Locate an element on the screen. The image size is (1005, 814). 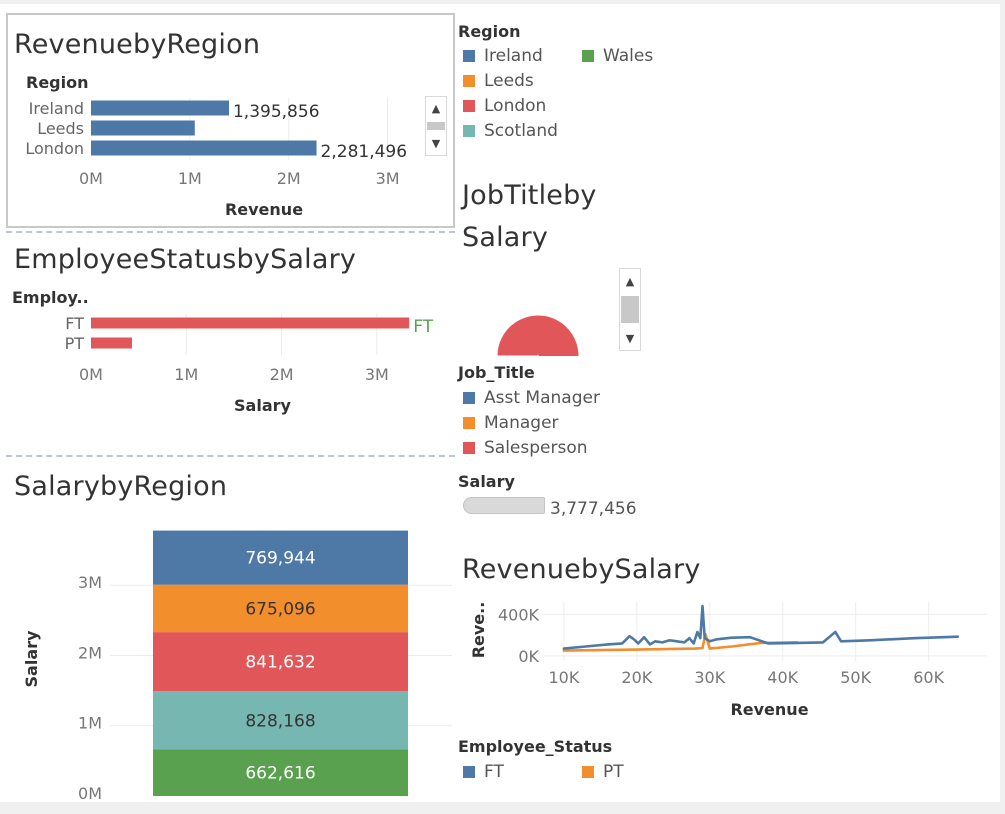
scroll-down-arrow-icon: ▼ is located at coordinates (630, 339).